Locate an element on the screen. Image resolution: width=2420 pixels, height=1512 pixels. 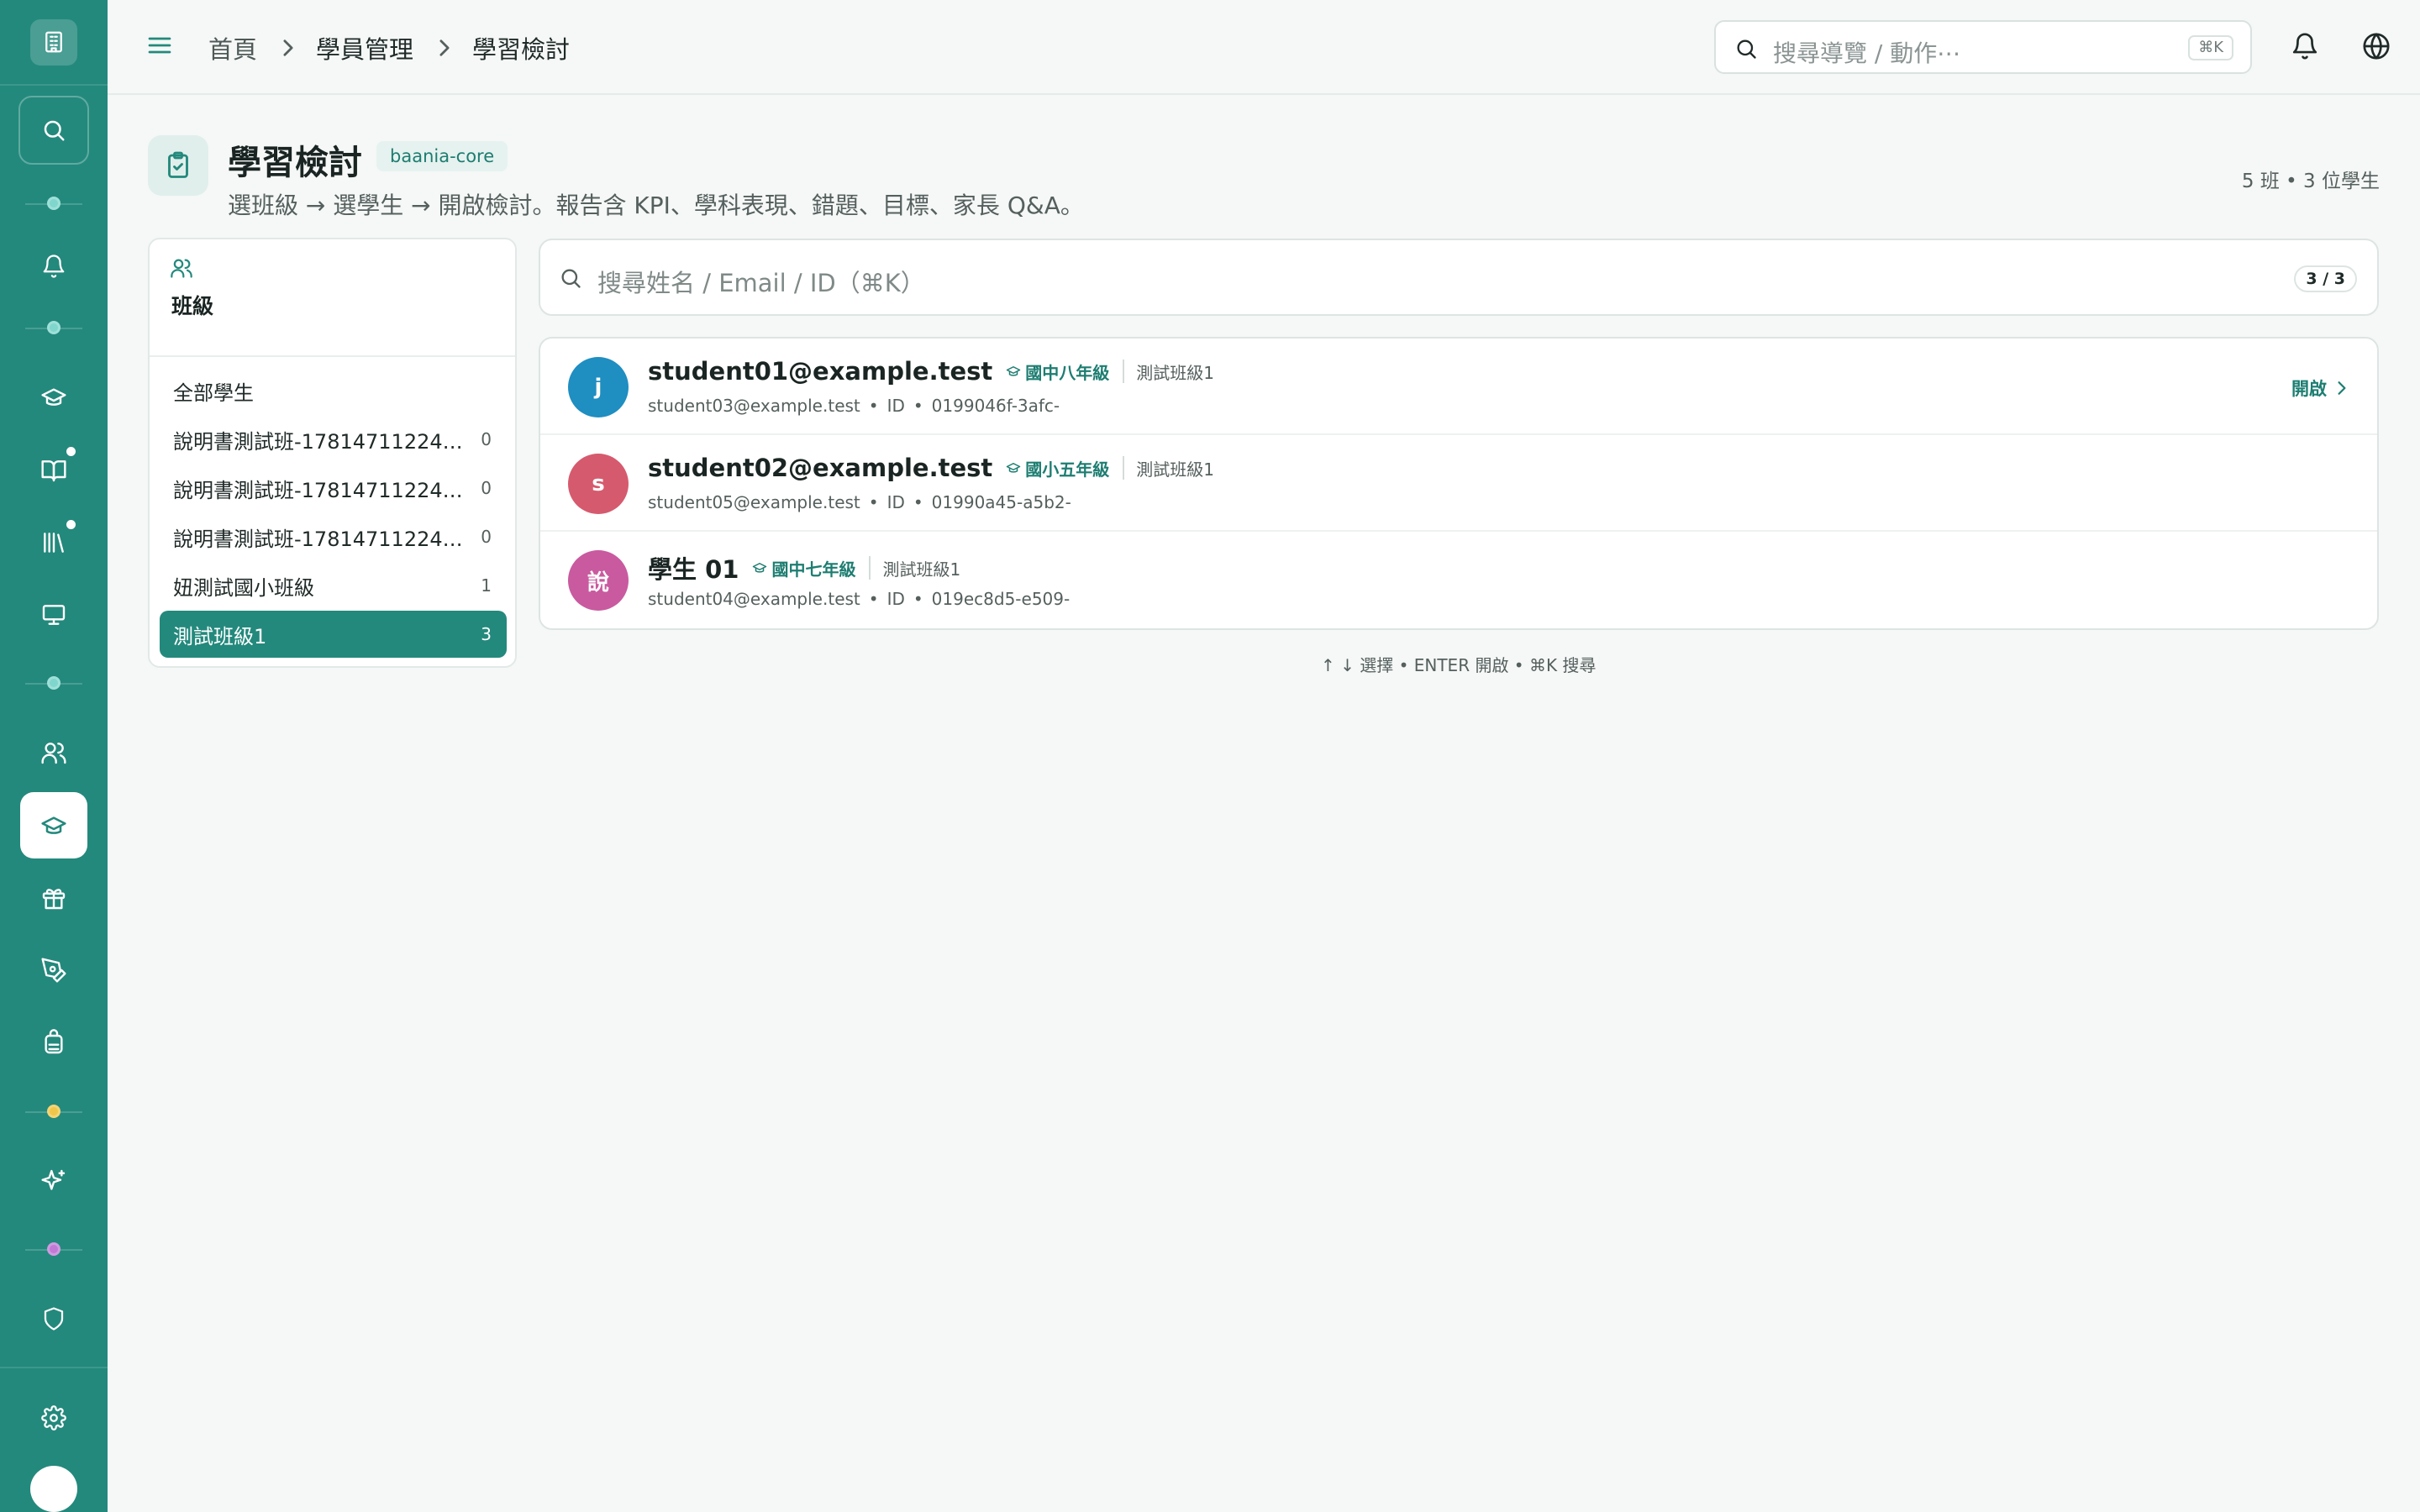
student-meta: student04@example.test • ID • 019ec8d5-e509- is located at coordinates (859, 599).